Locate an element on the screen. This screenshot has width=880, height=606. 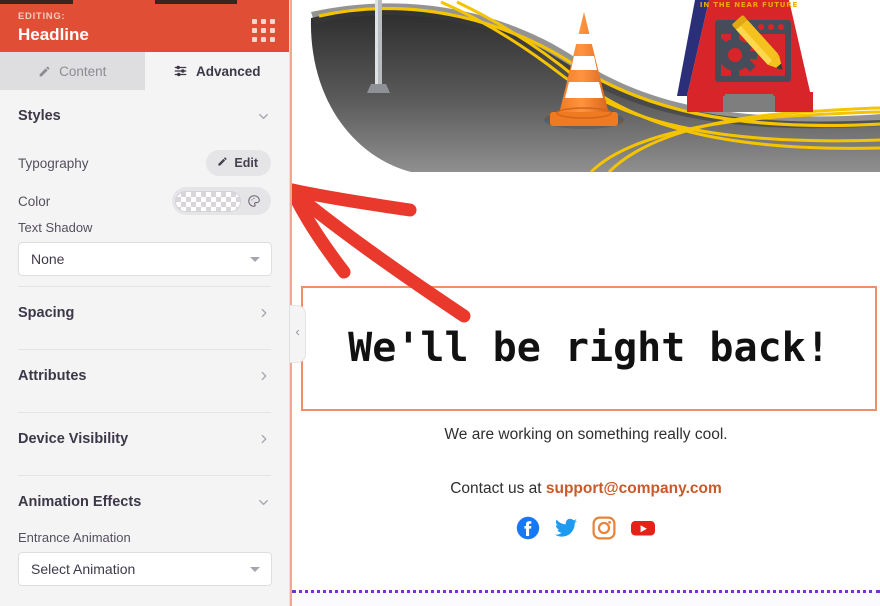
field-color: Color is located at coordinates (144, 201).